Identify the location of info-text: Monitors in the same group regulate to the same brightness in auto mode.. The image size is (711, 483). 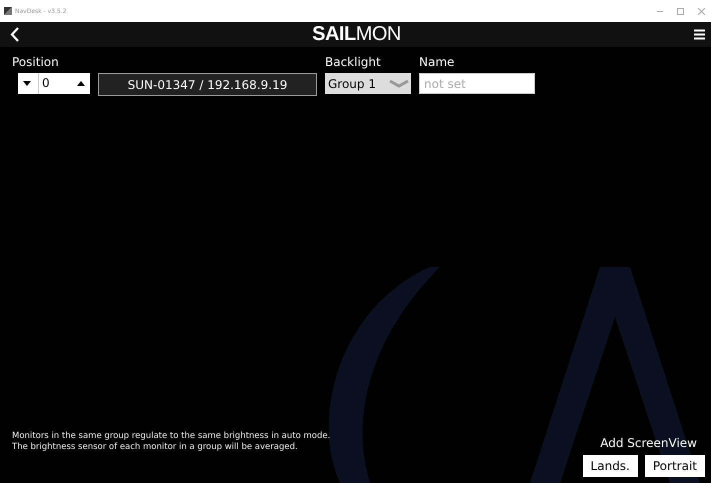
(171, 436).